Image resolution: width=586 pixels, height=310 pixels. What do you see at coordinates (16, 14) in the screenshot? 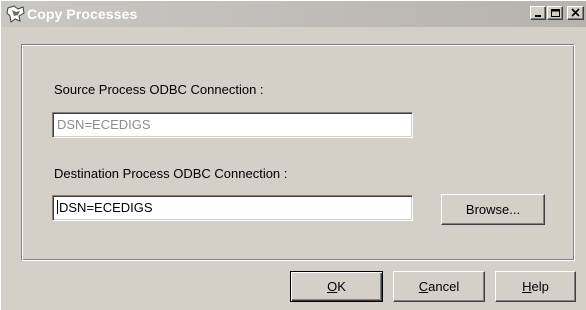
I see `application-icon` at bounding box center [16, 14].